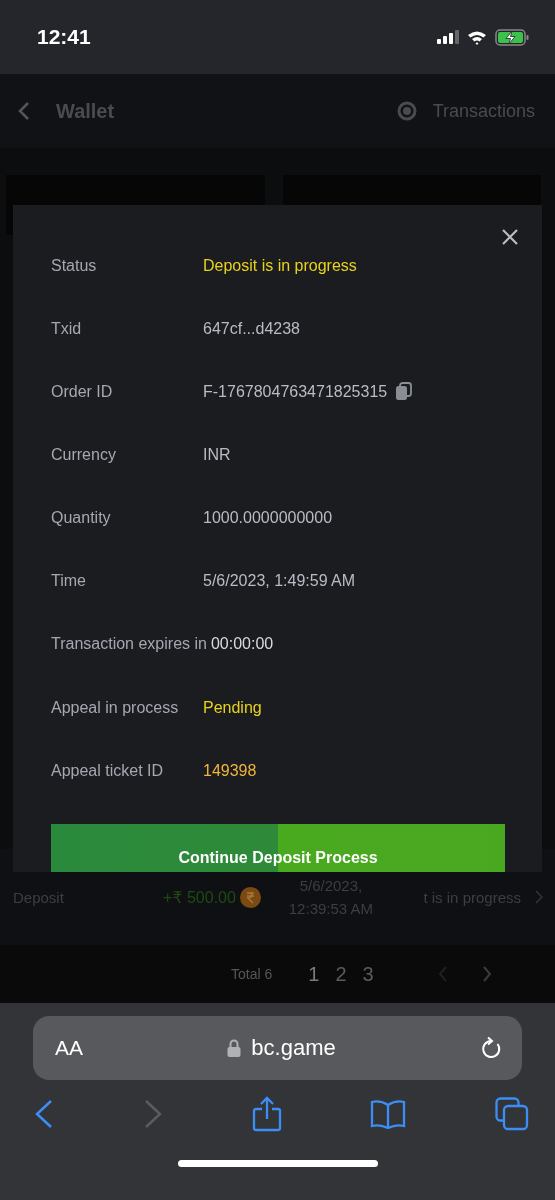 Image resolution: width=555 pixels, height=1200 pixels. What do you see at coordinates (84, 455) in the screenshot?
I see `detail-label: Currency` at bounding box center [84, 455].